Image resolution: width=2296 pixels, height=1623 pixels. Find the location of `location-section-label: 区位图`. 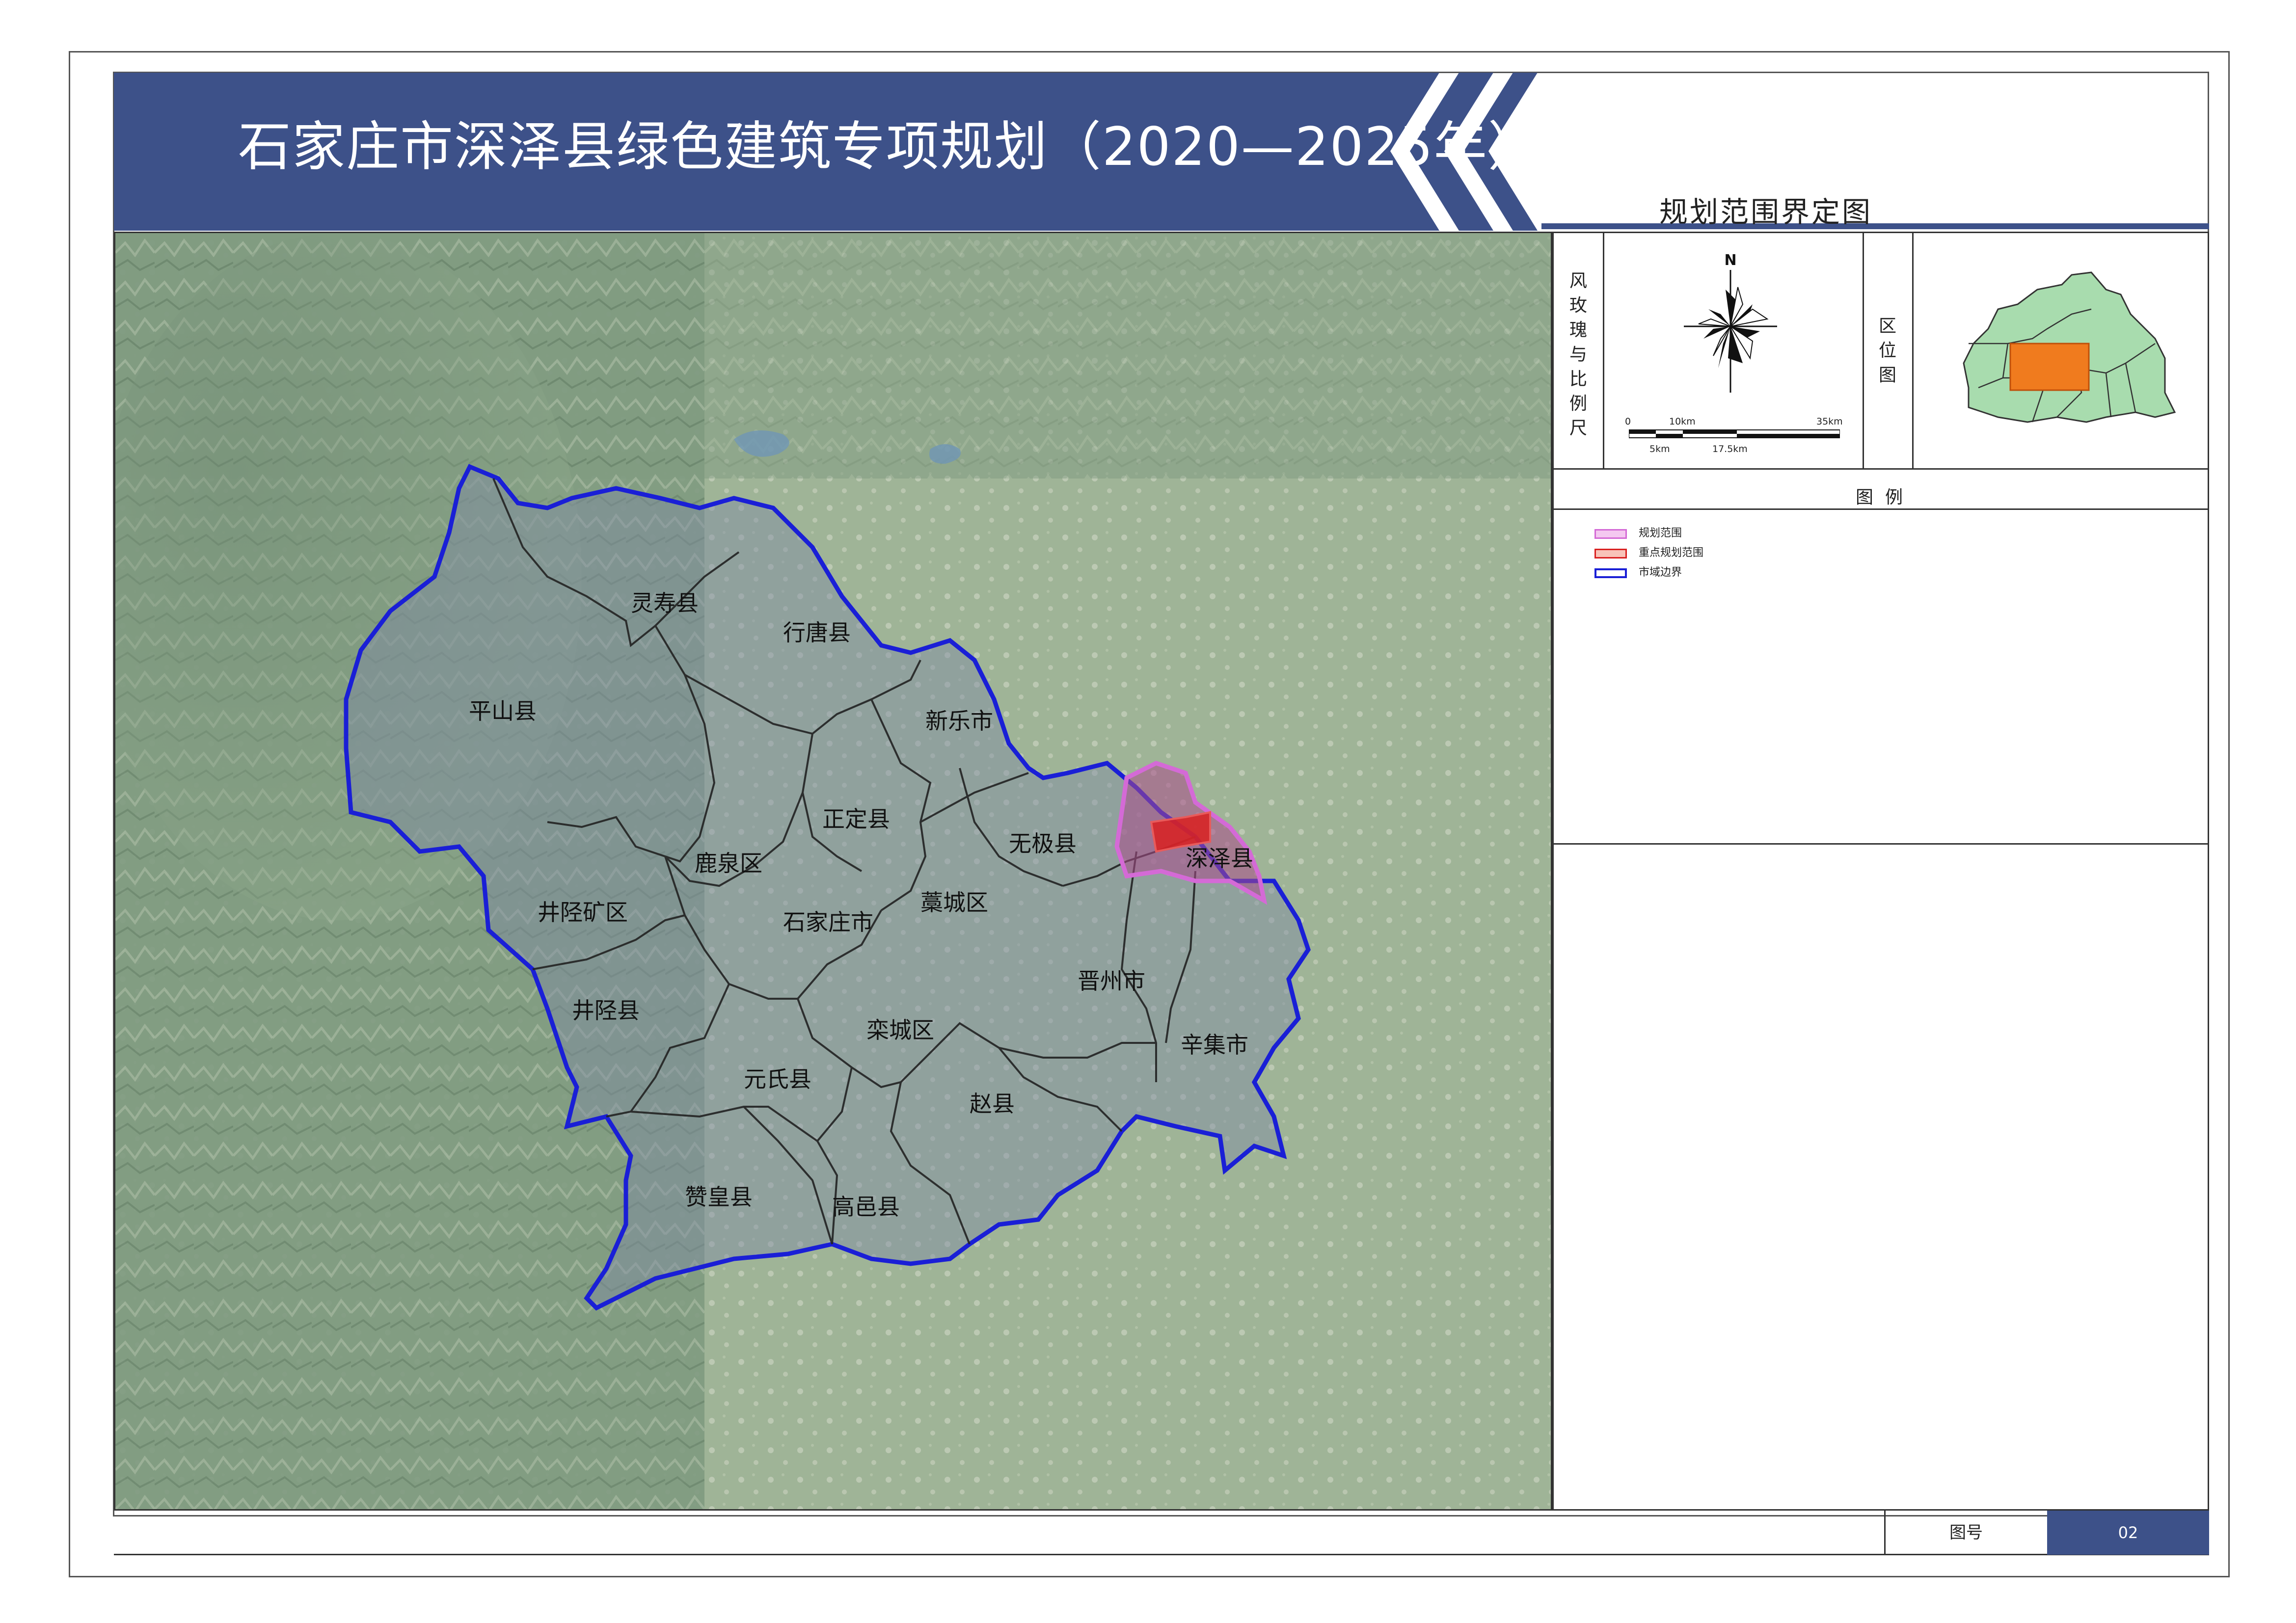

location-section-label: 区位图 is located at coordinates (1887, 350).